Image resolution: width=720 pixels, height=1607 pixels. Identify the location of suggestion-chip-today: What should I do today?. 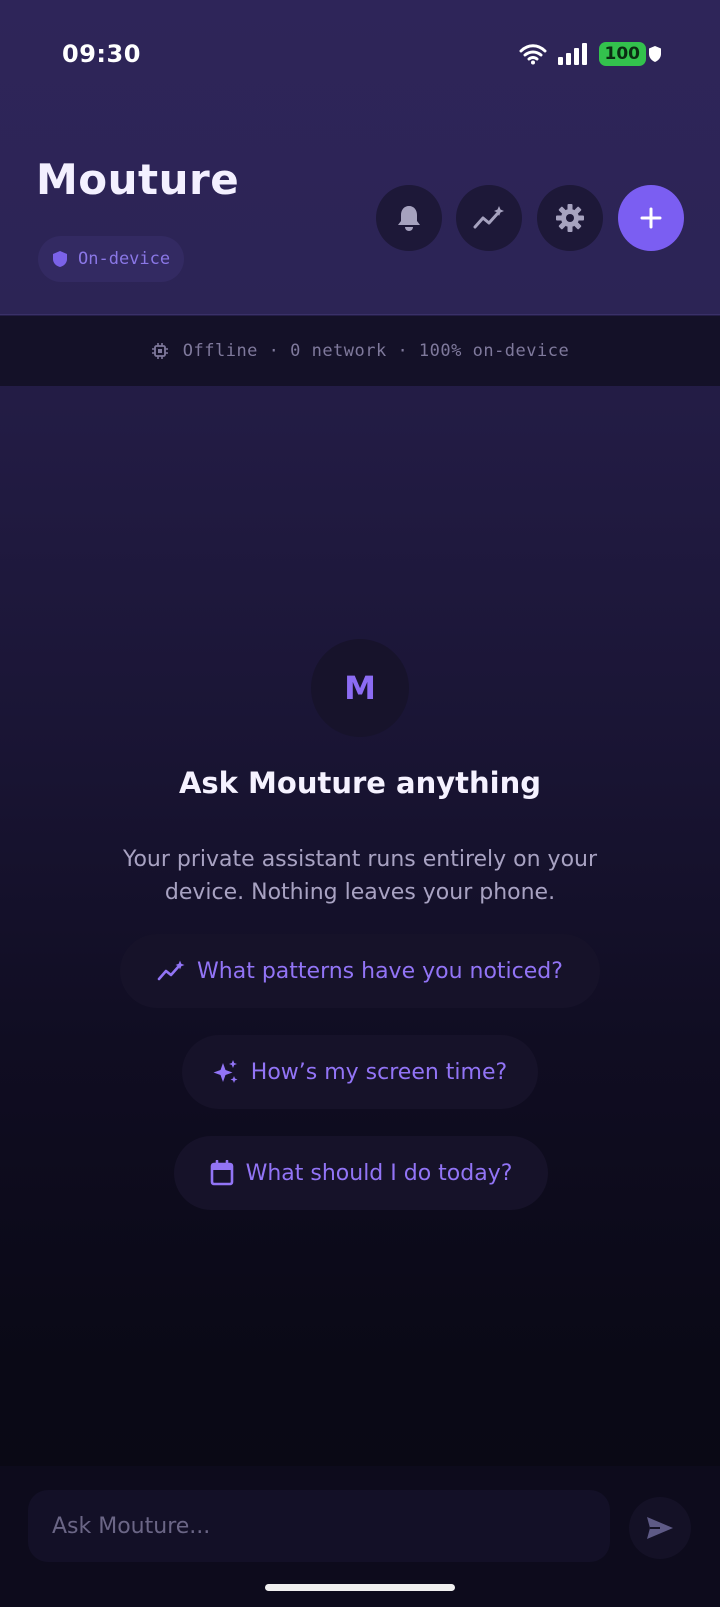
(361, 1173).